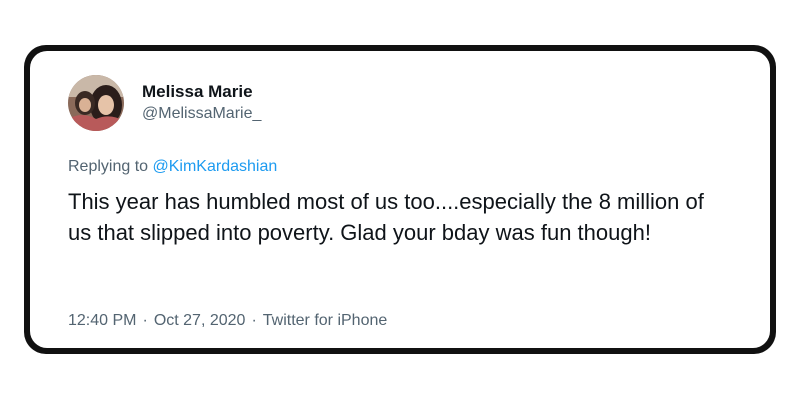 The width and height of the screenshot is (800, 400). What do you see at coordinates (215, 166) in the screenshot?
I see `reply-to-mention-link: @KimKardashian` at bounding box center [215, 166].